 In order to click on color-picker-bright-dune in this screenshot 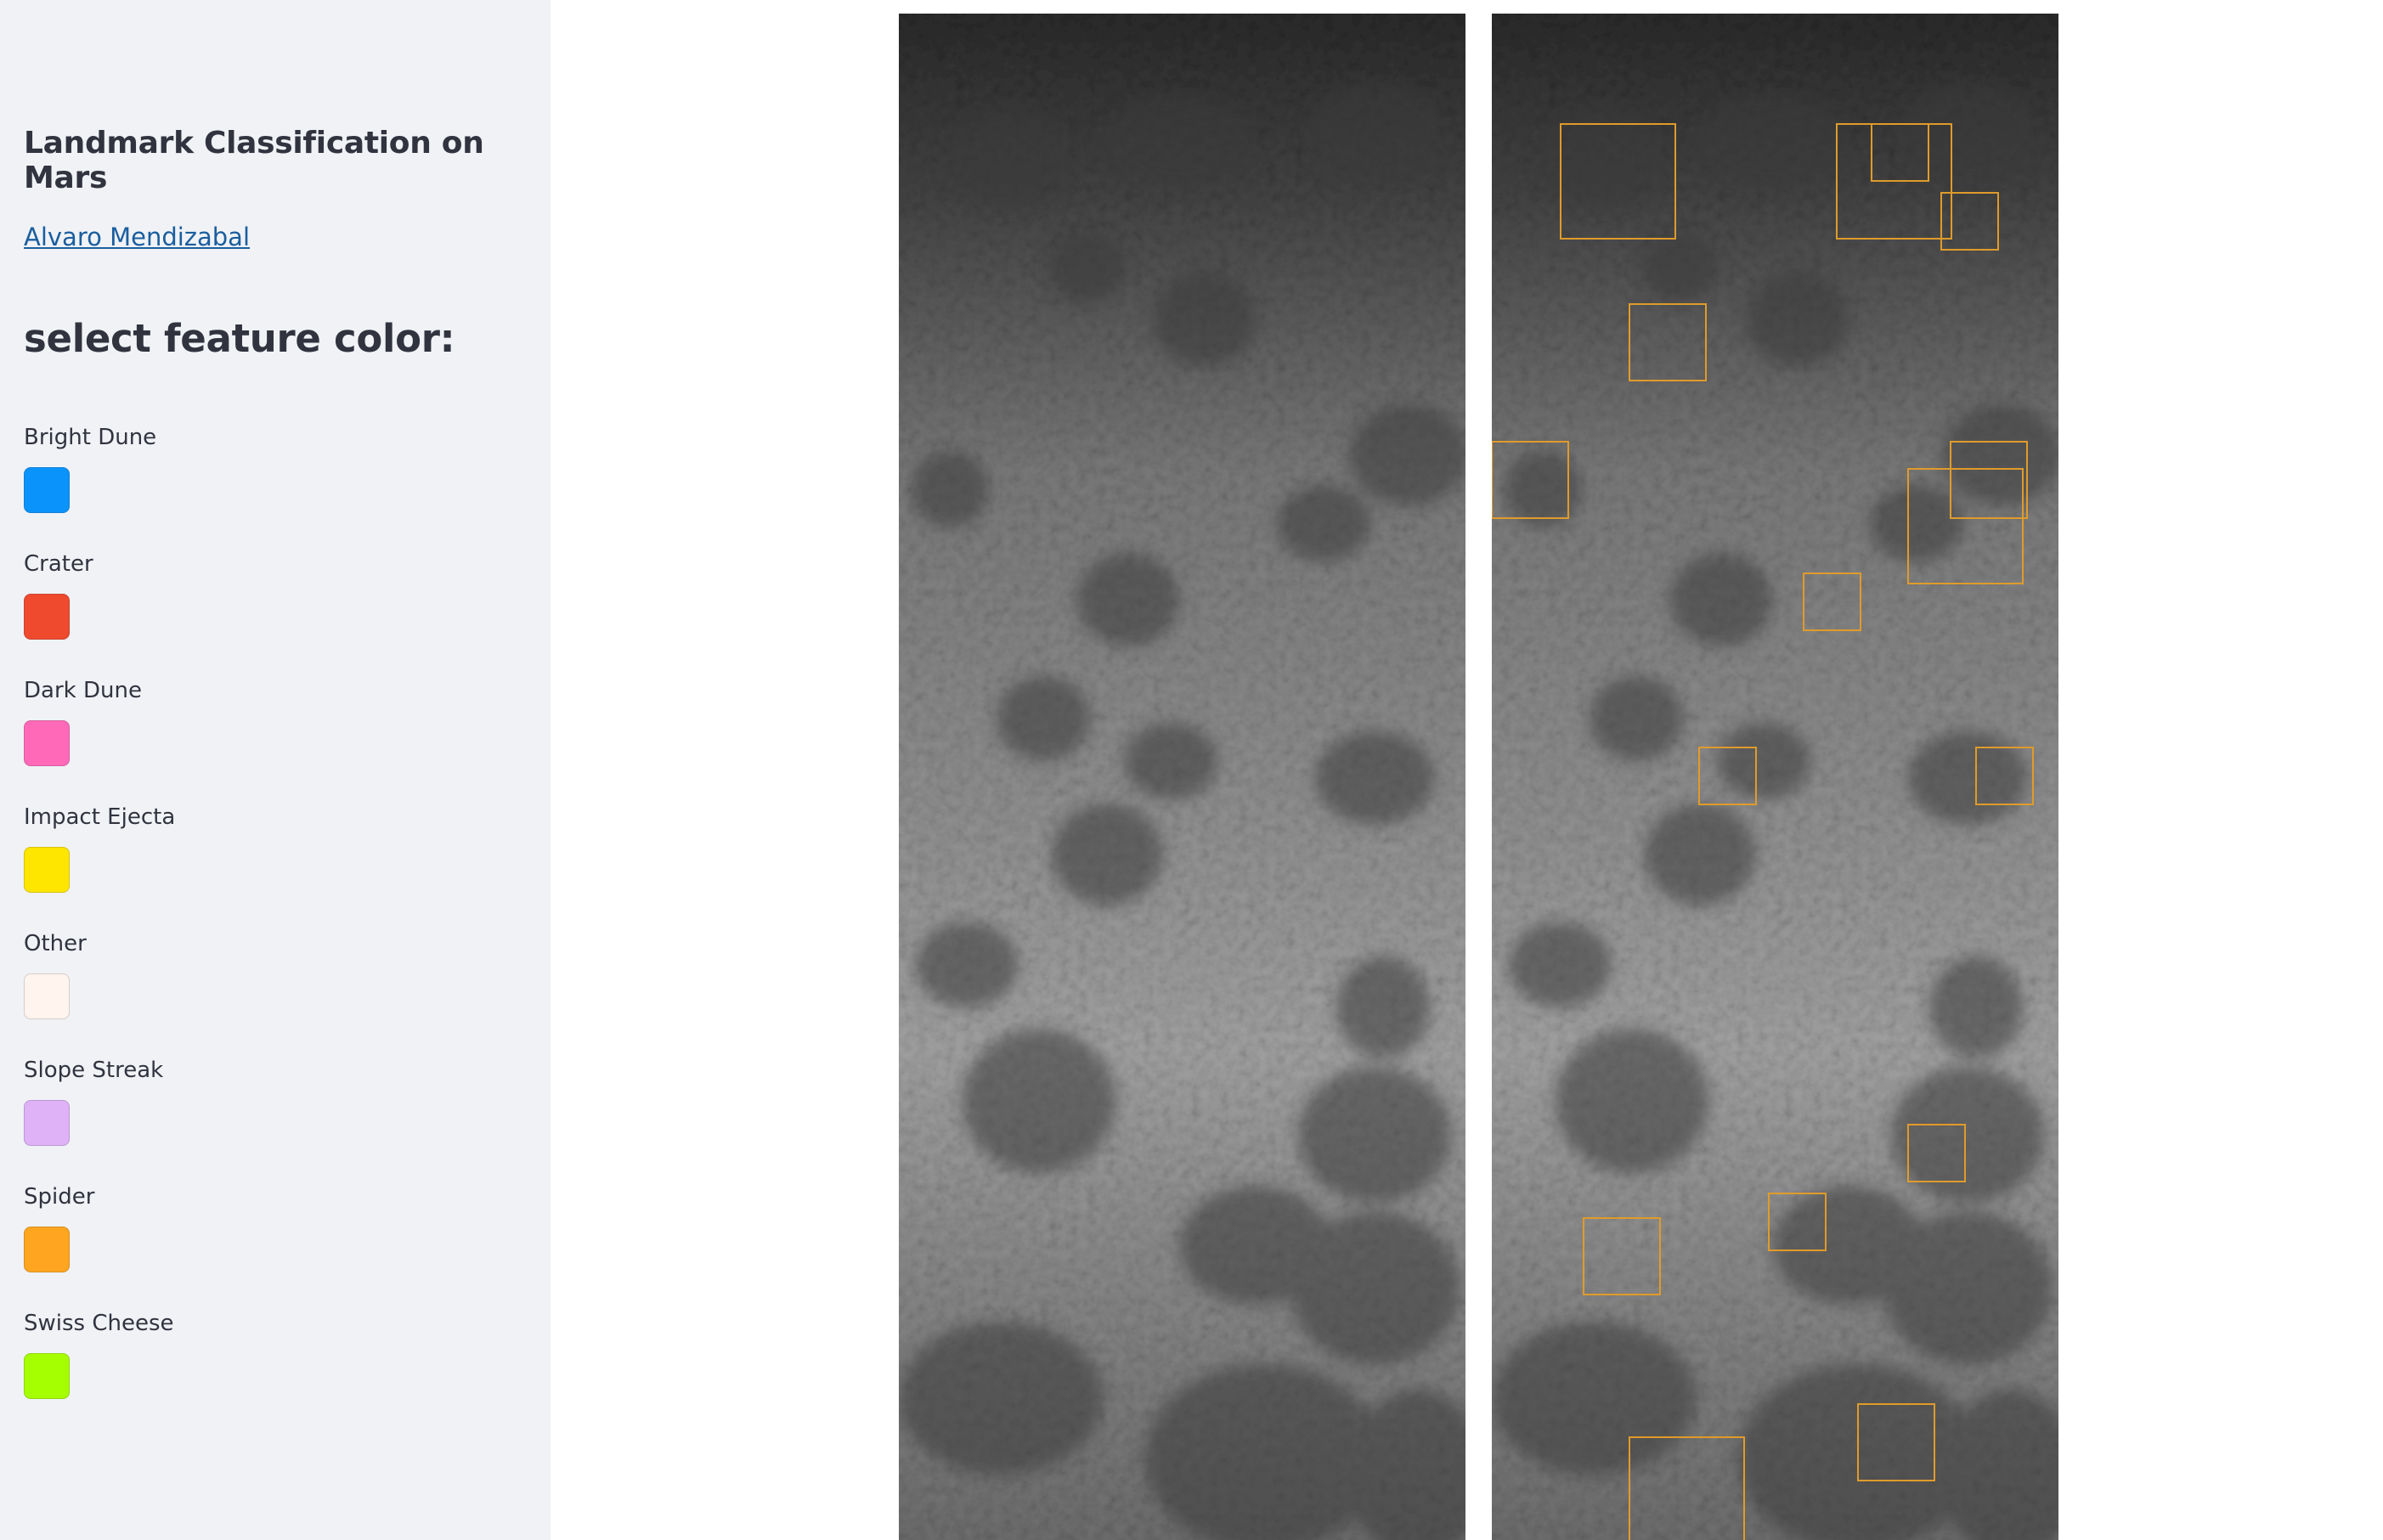, I will do `click(47, 490)`.